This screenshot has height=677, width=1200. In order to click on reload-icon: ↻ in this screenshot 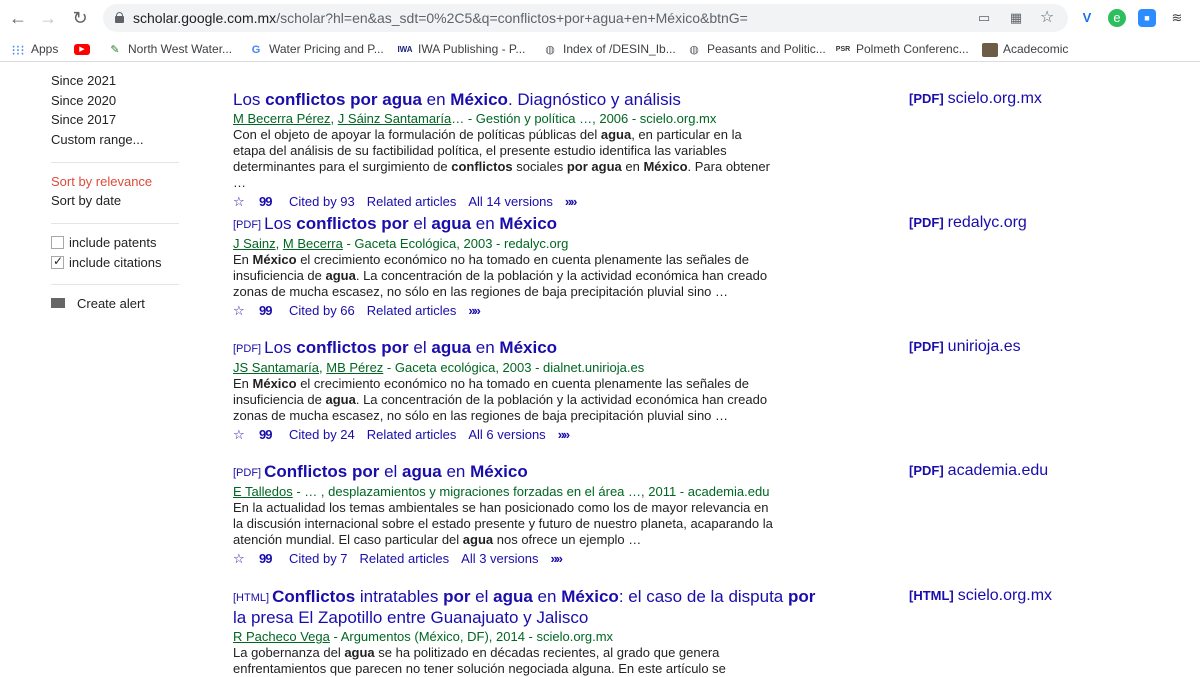, I will do `click(80, 18)`.